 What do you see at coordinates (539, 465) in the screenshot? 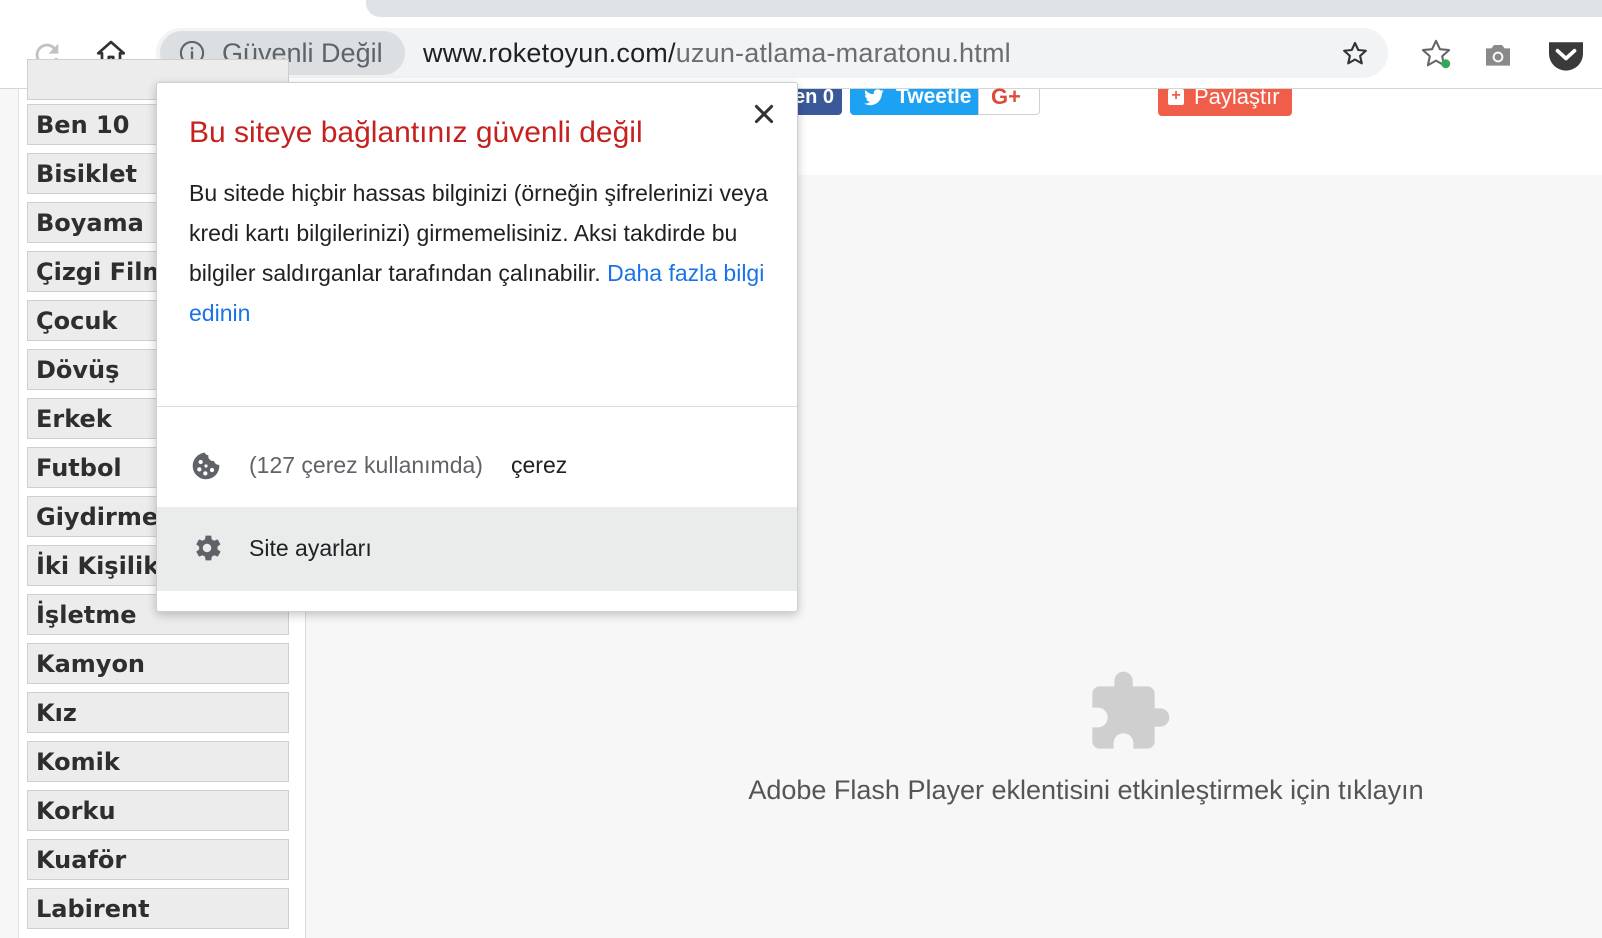
I see `cookie-label: çerez` at bounding box center [539, 465].